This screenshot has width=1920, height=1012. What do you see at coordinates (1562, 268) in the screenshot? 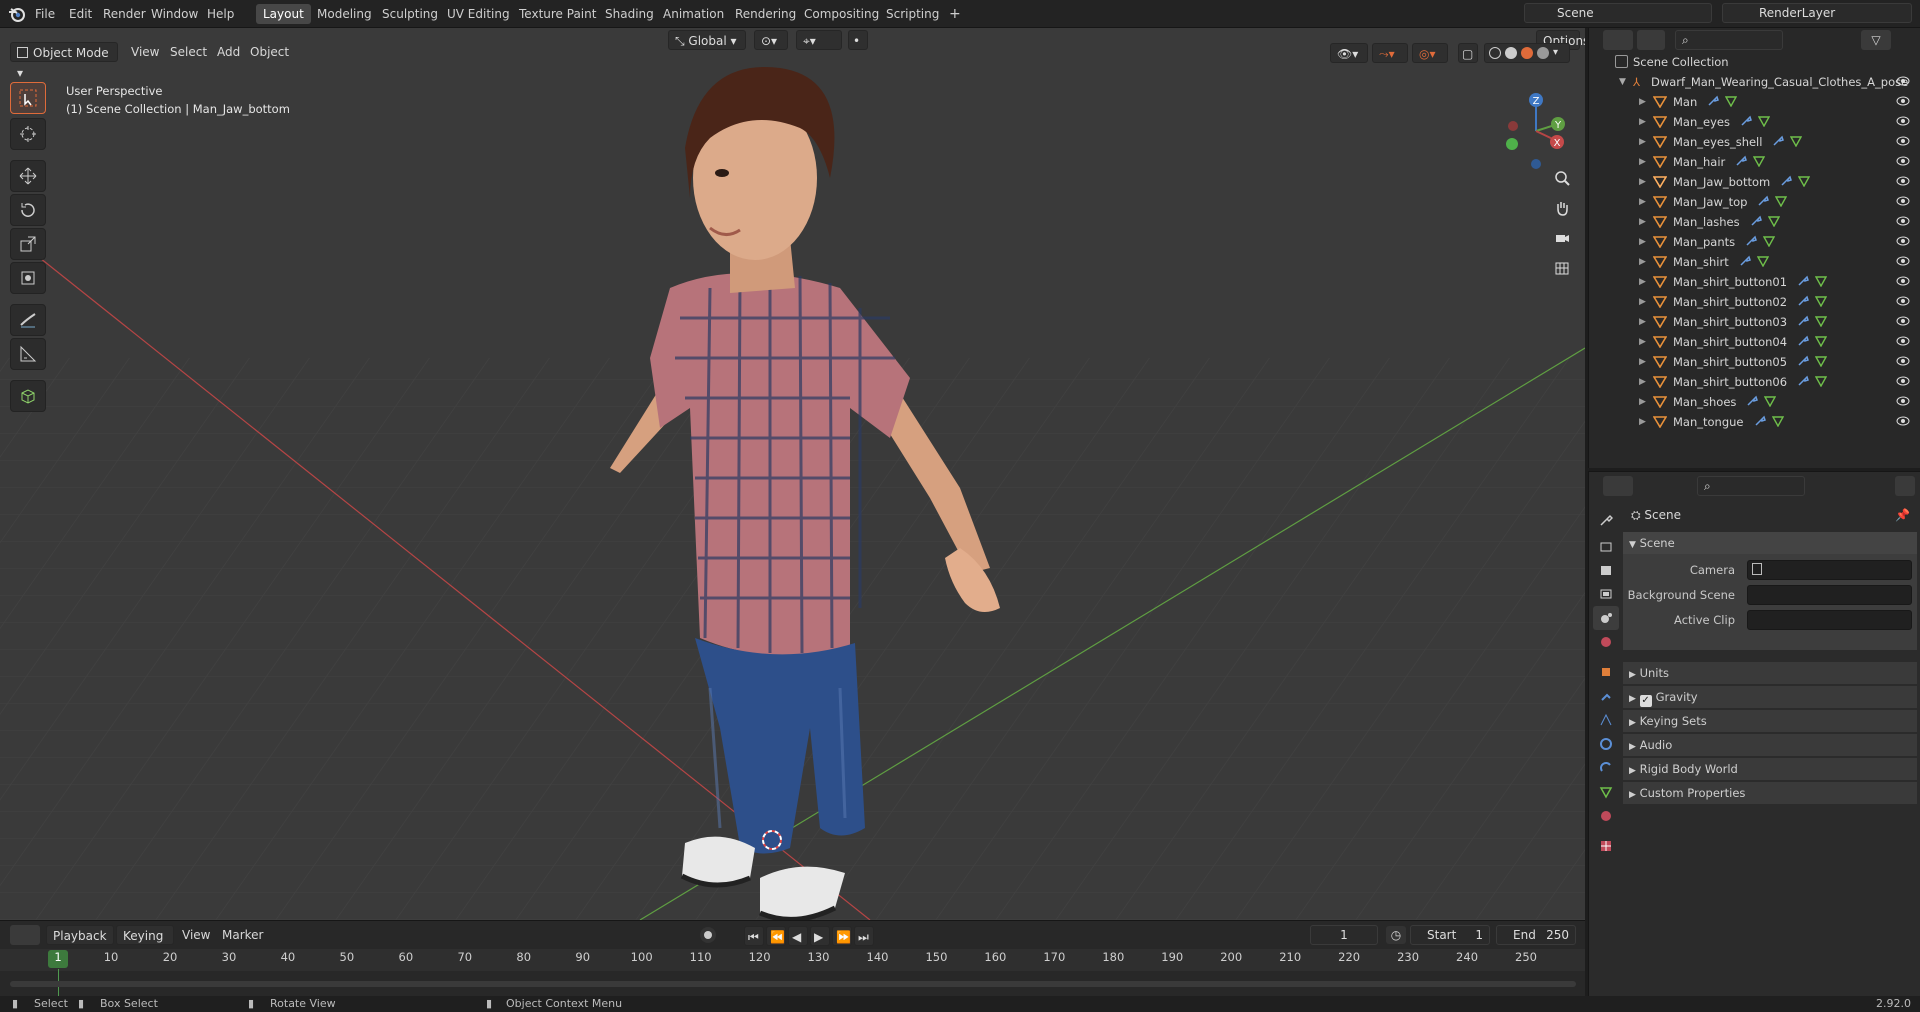
I see `perspective-toggle-icon` at bounding box center [1562, 268].